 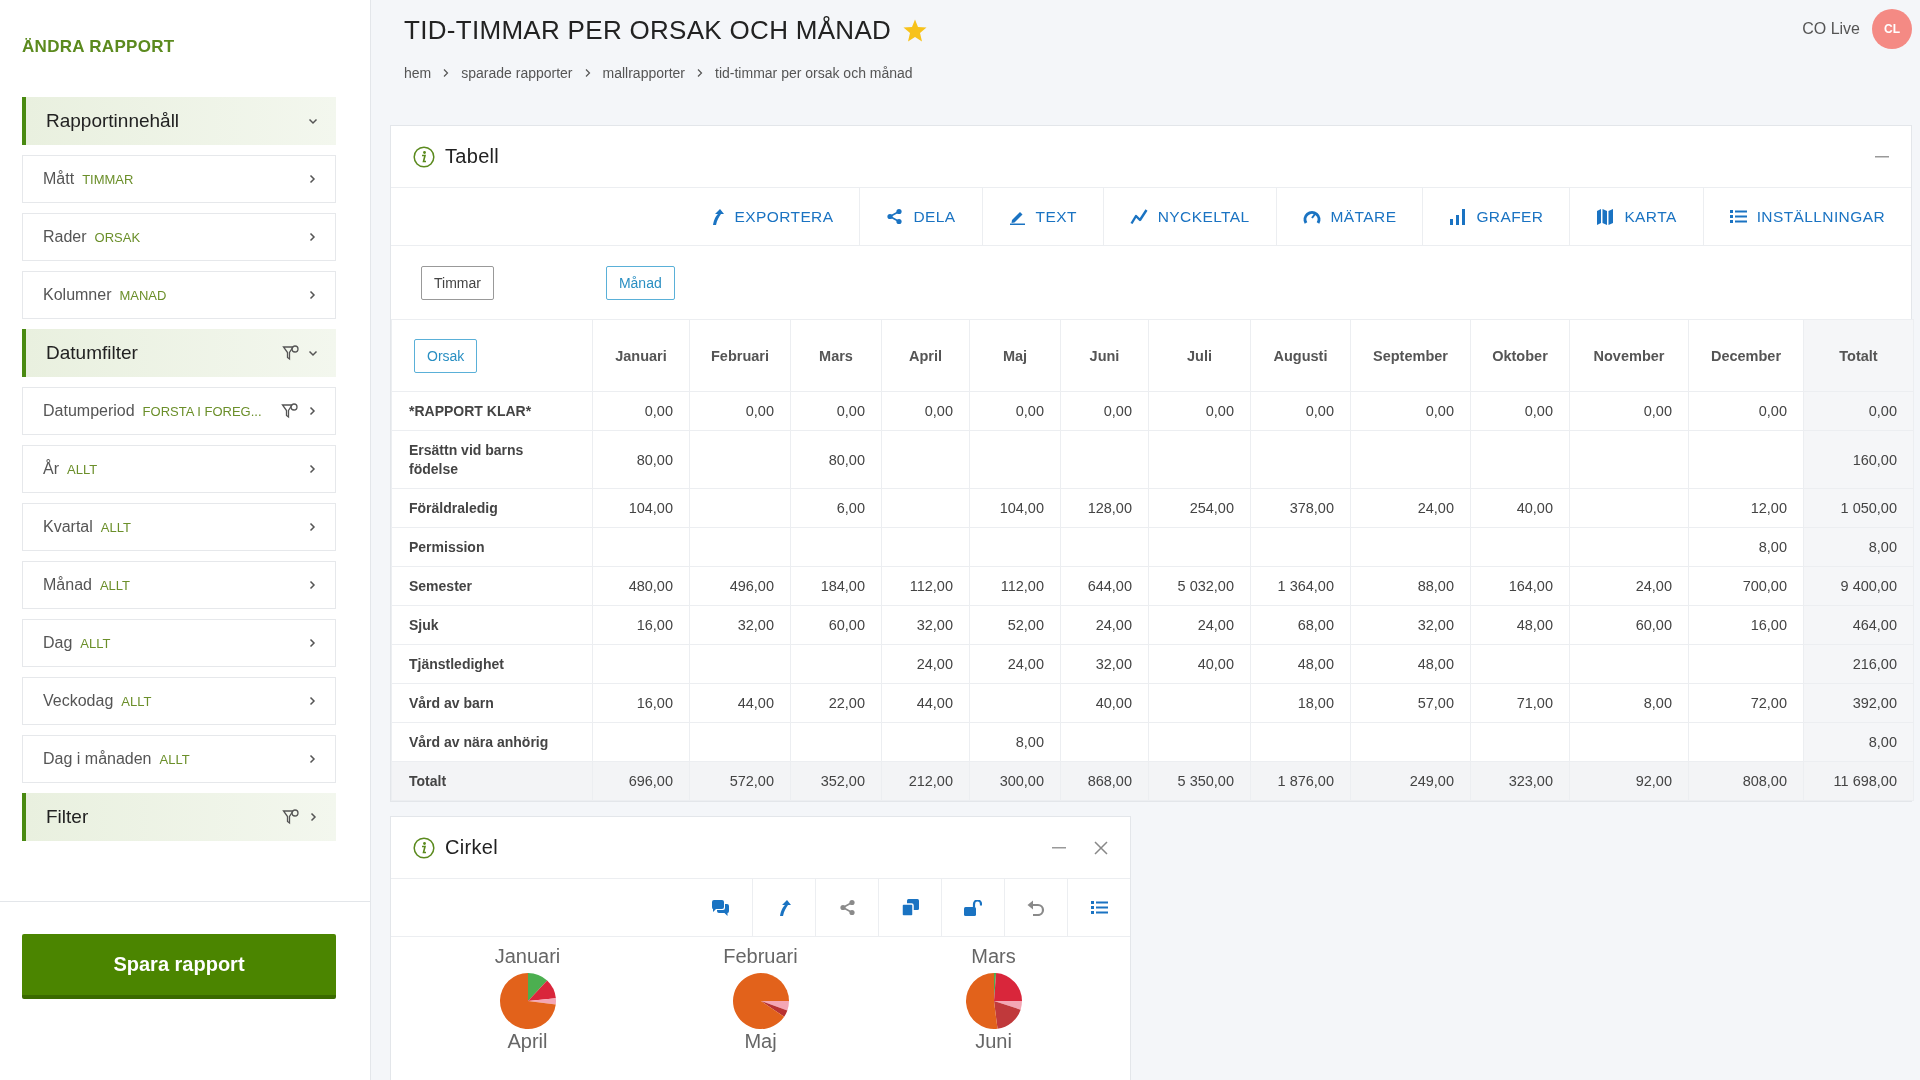 What do you see at coordinates (179, 295) in the screenshot?
I see `sidebar-item: Kolumner MANAD` at bounding box center [179, 295].